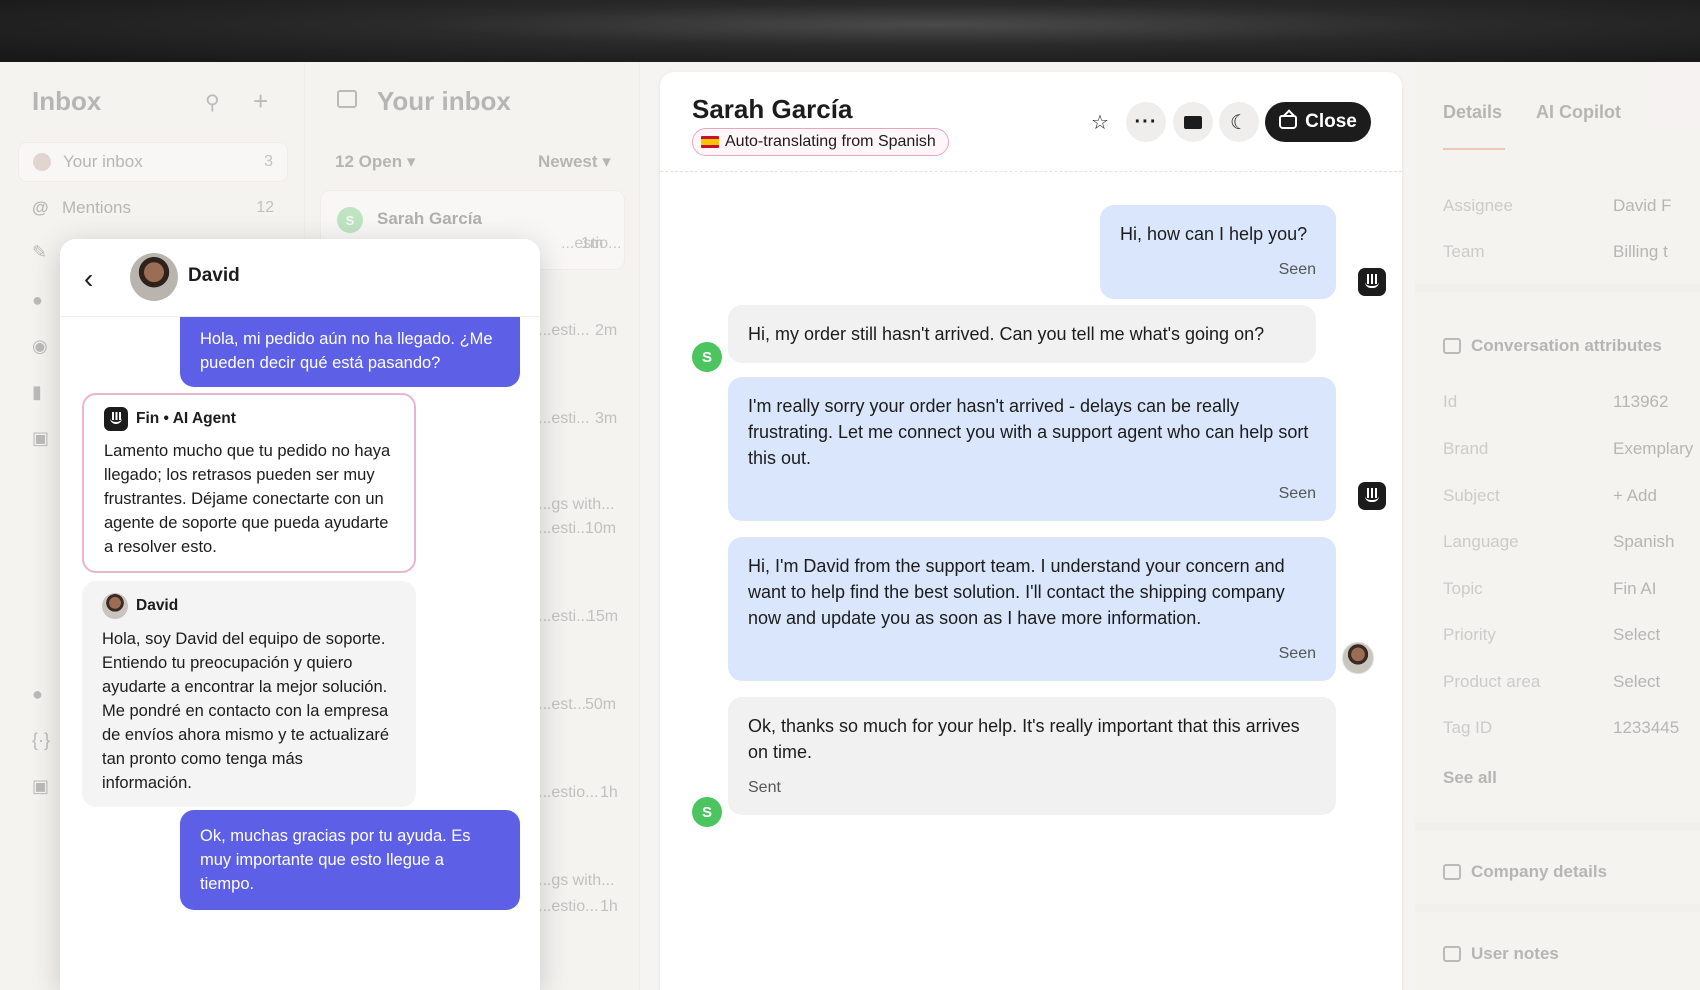 Image resolution: width=1700 pixels, height=990 pixels. I want to click on ticket-button, so click(1193, 122).